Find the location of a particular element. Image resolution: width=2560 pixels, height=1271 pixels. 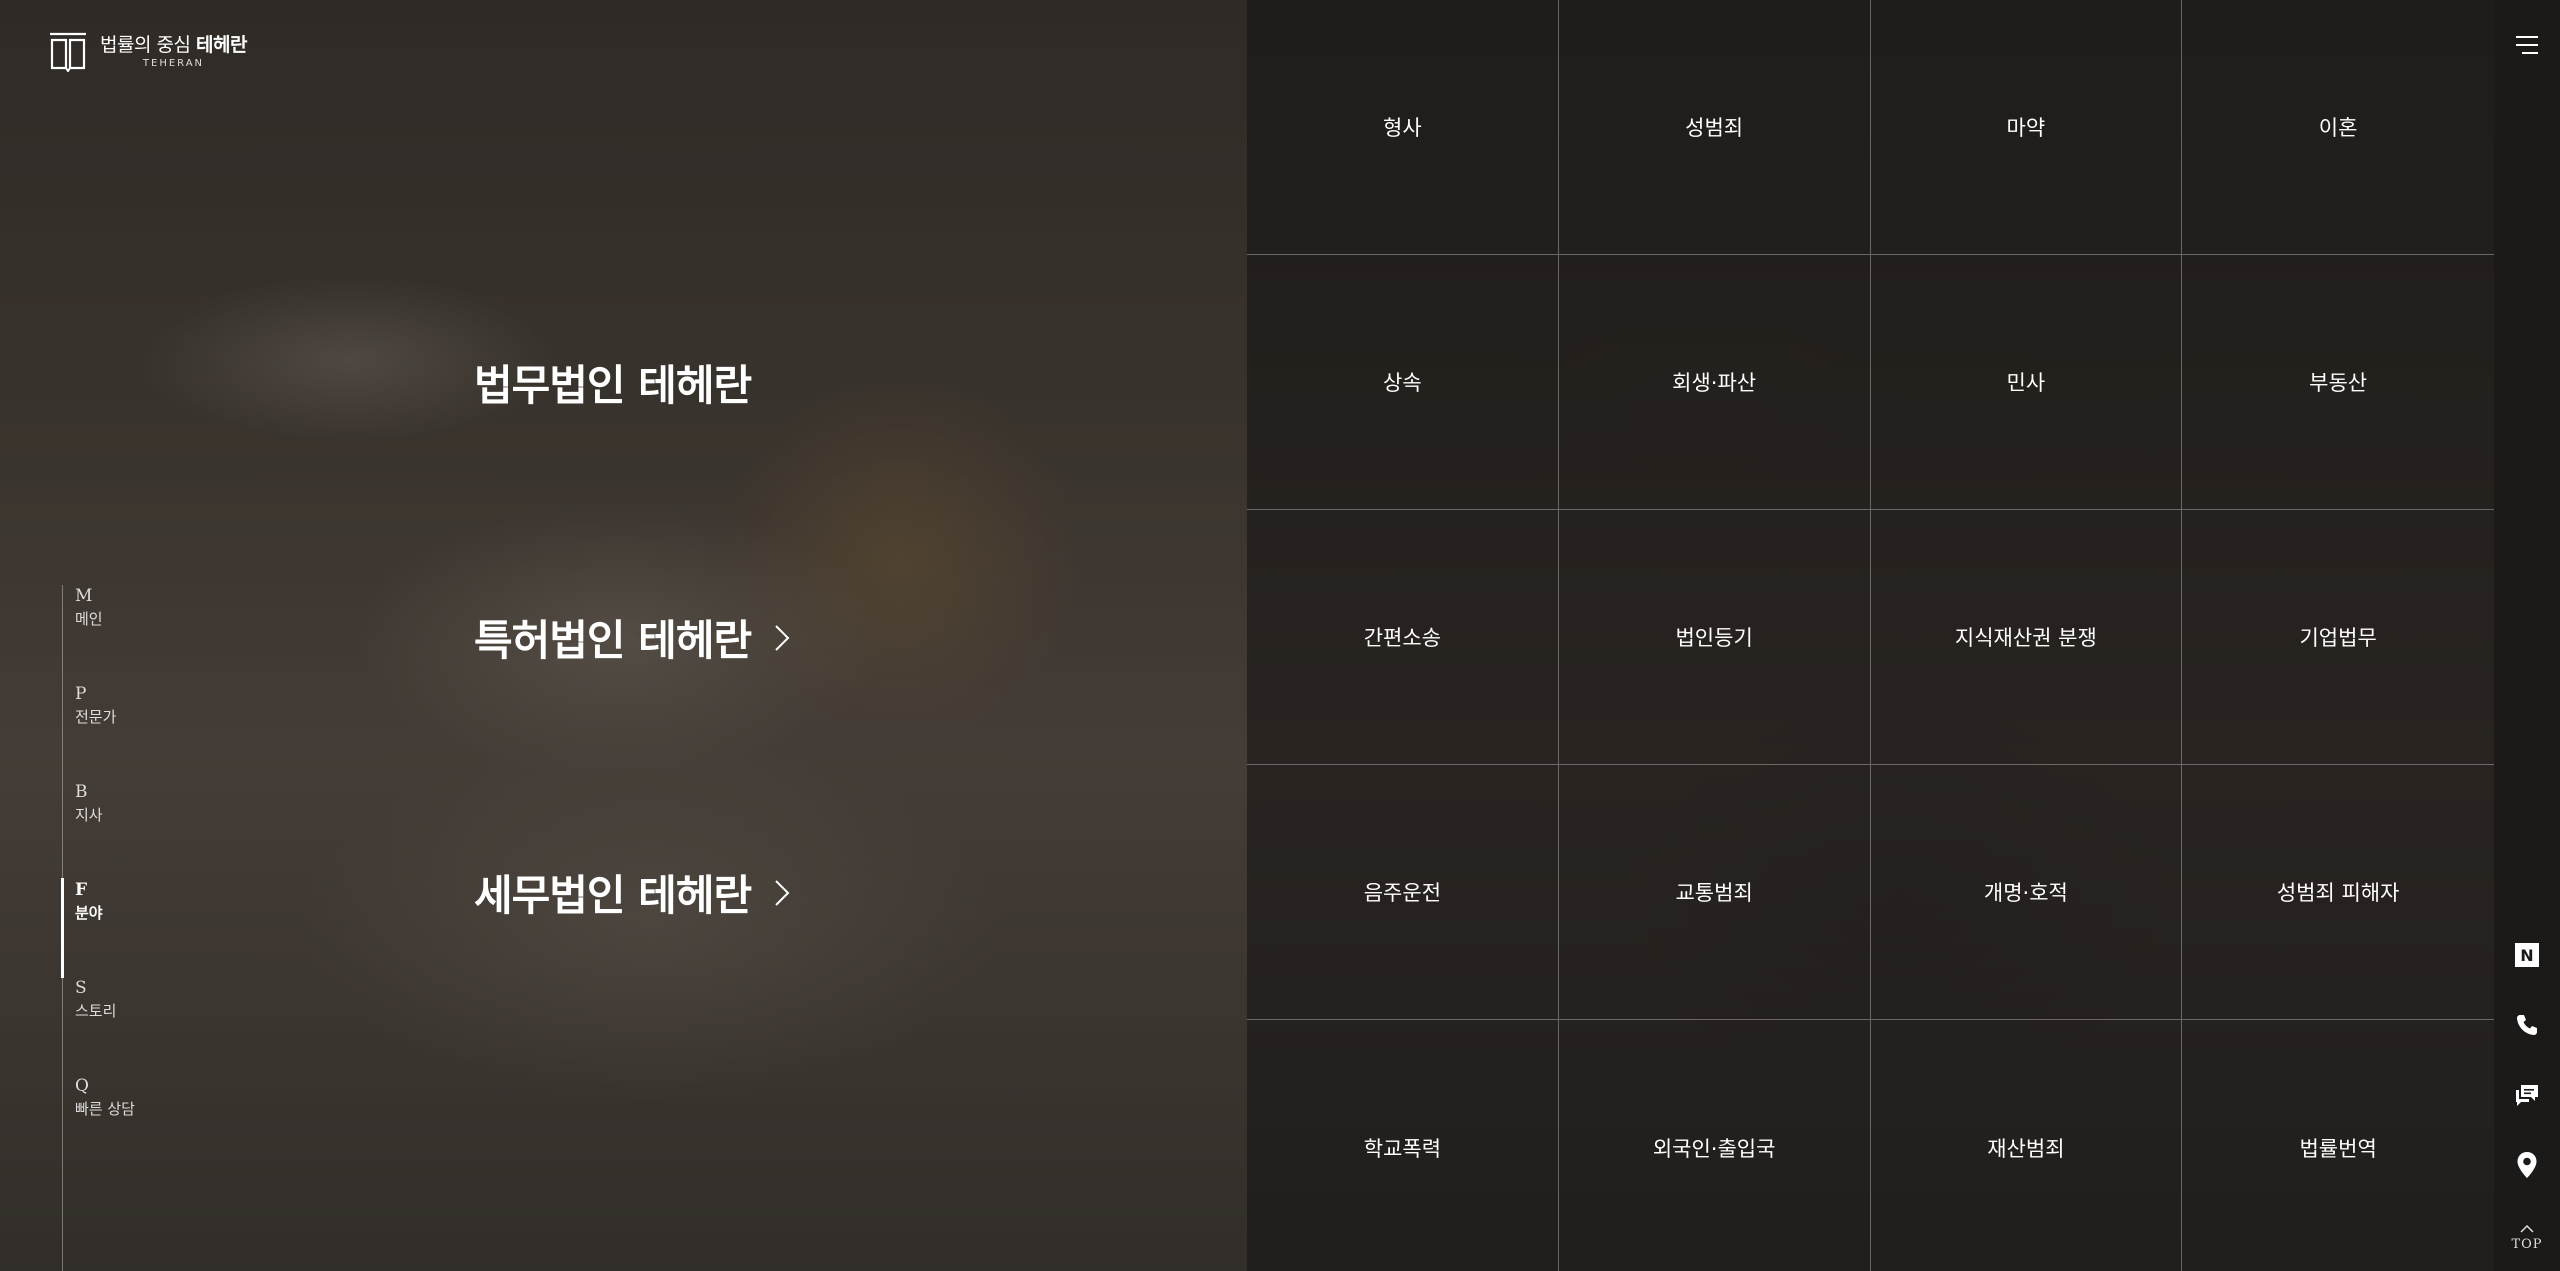

location-pin-icon is located at coordinates (2527, 1165).